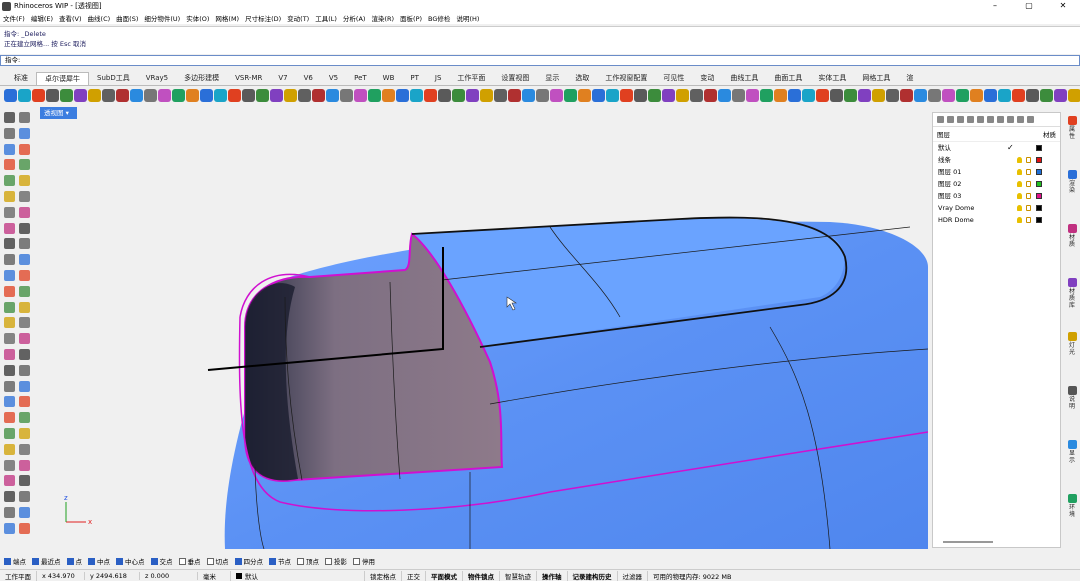  What do you see at coordinates (950, 119) in the screenshot?
I see `new-sublayer-icon` at bounding box center [950, 119].